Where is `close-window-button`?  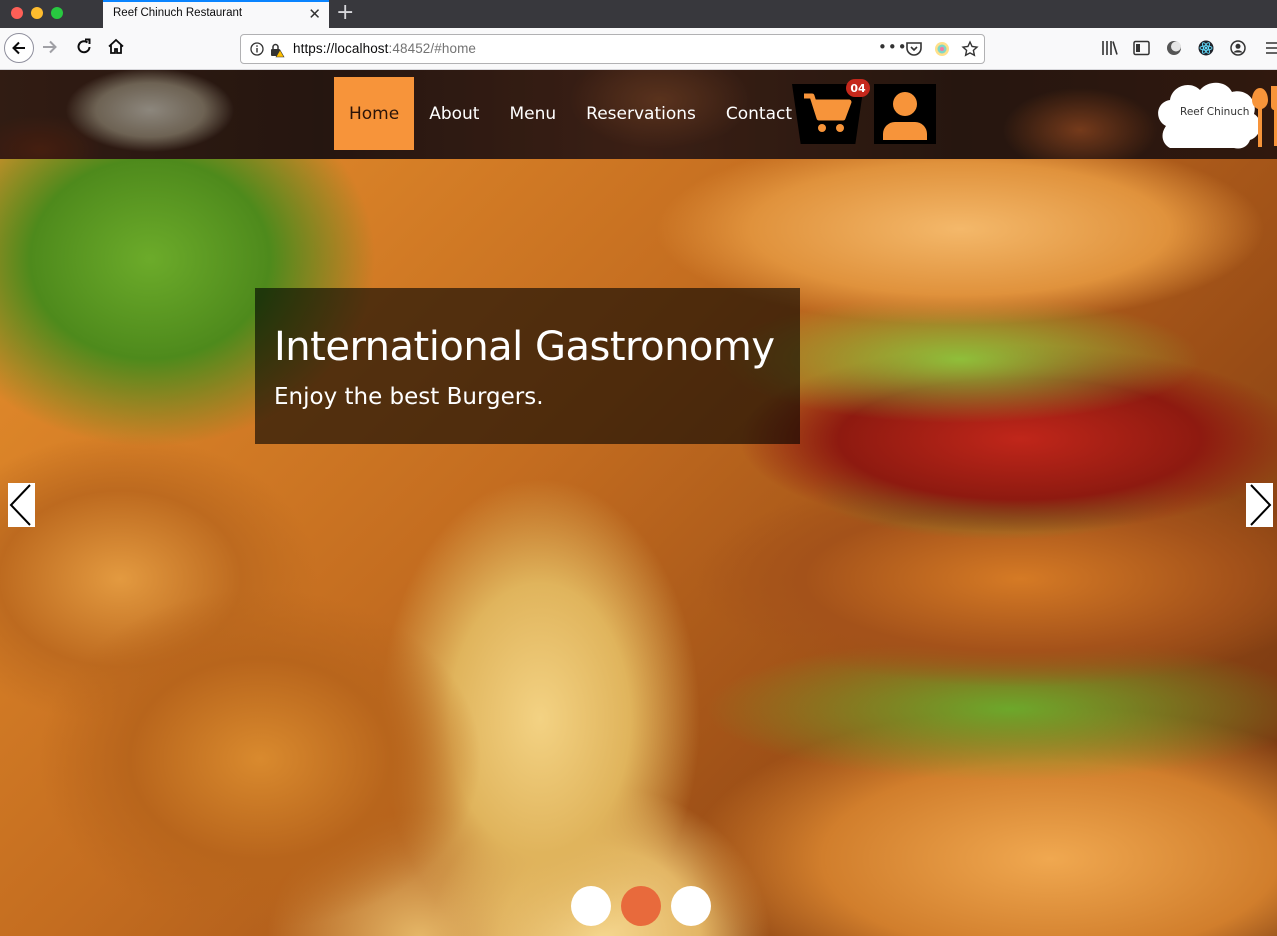 close-window-button is located at coordinates (17, 13).